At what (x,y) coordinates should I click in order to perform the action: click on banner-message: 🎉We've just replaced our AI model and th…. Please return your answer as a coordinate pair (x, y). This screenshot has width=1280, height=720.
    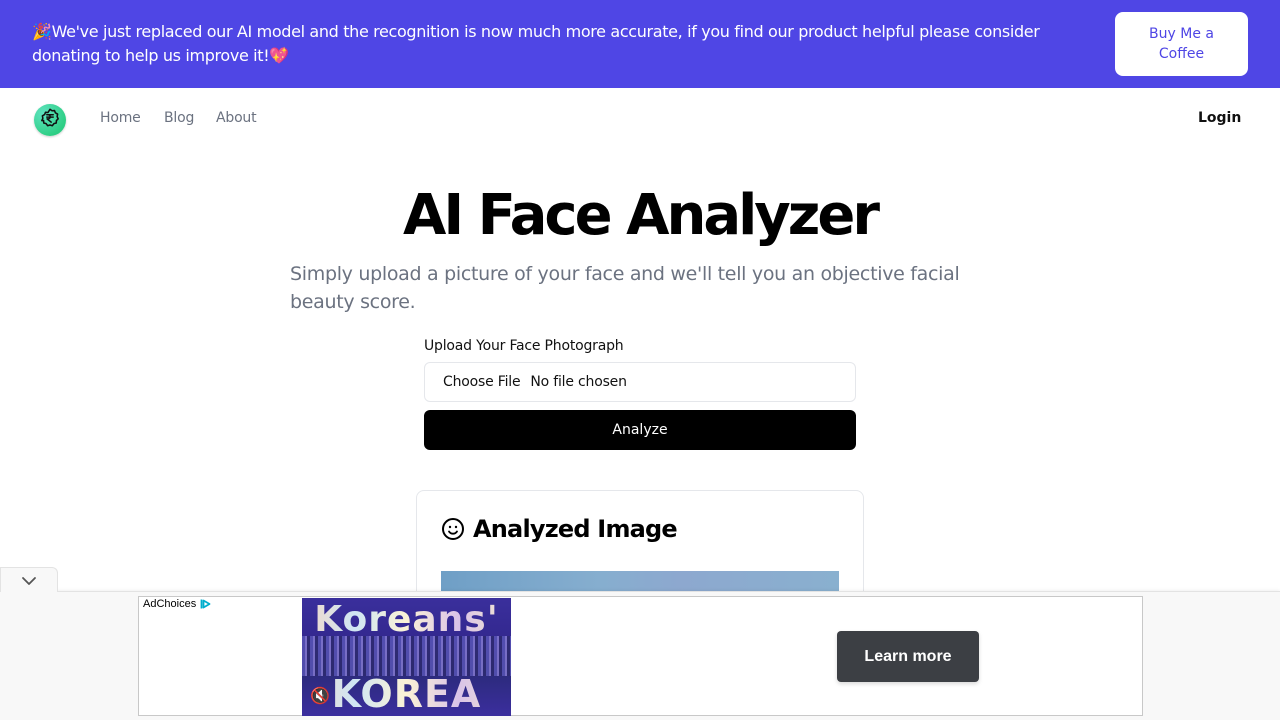
    Looking at the image, I should click on (536, 43).